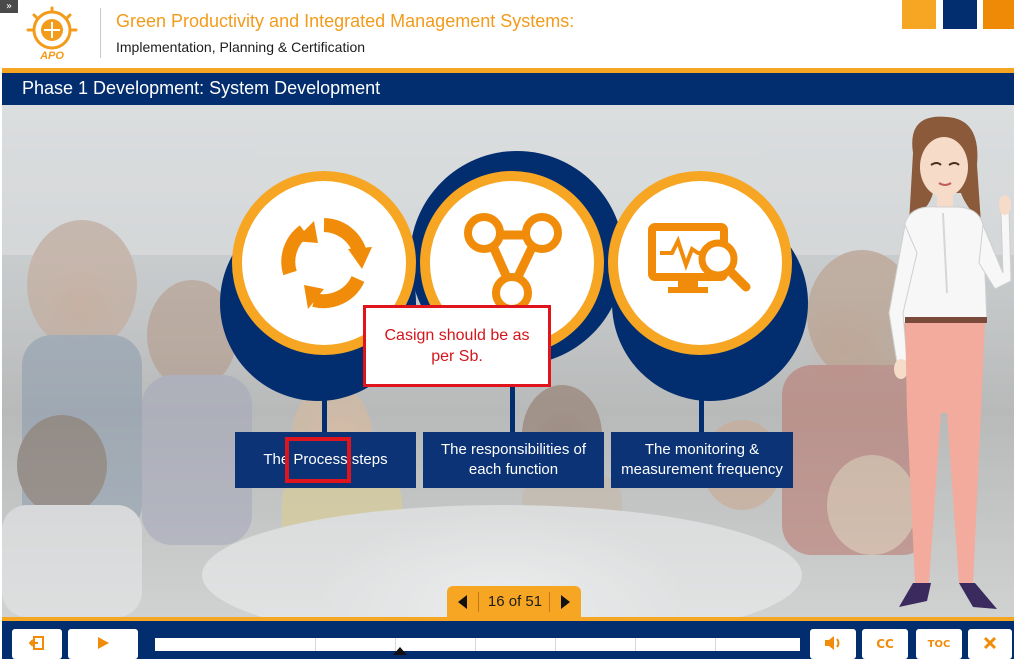  Describe the element at coordinates (549, 602) in the screenshot. I see `pill-separator-right` at that location.